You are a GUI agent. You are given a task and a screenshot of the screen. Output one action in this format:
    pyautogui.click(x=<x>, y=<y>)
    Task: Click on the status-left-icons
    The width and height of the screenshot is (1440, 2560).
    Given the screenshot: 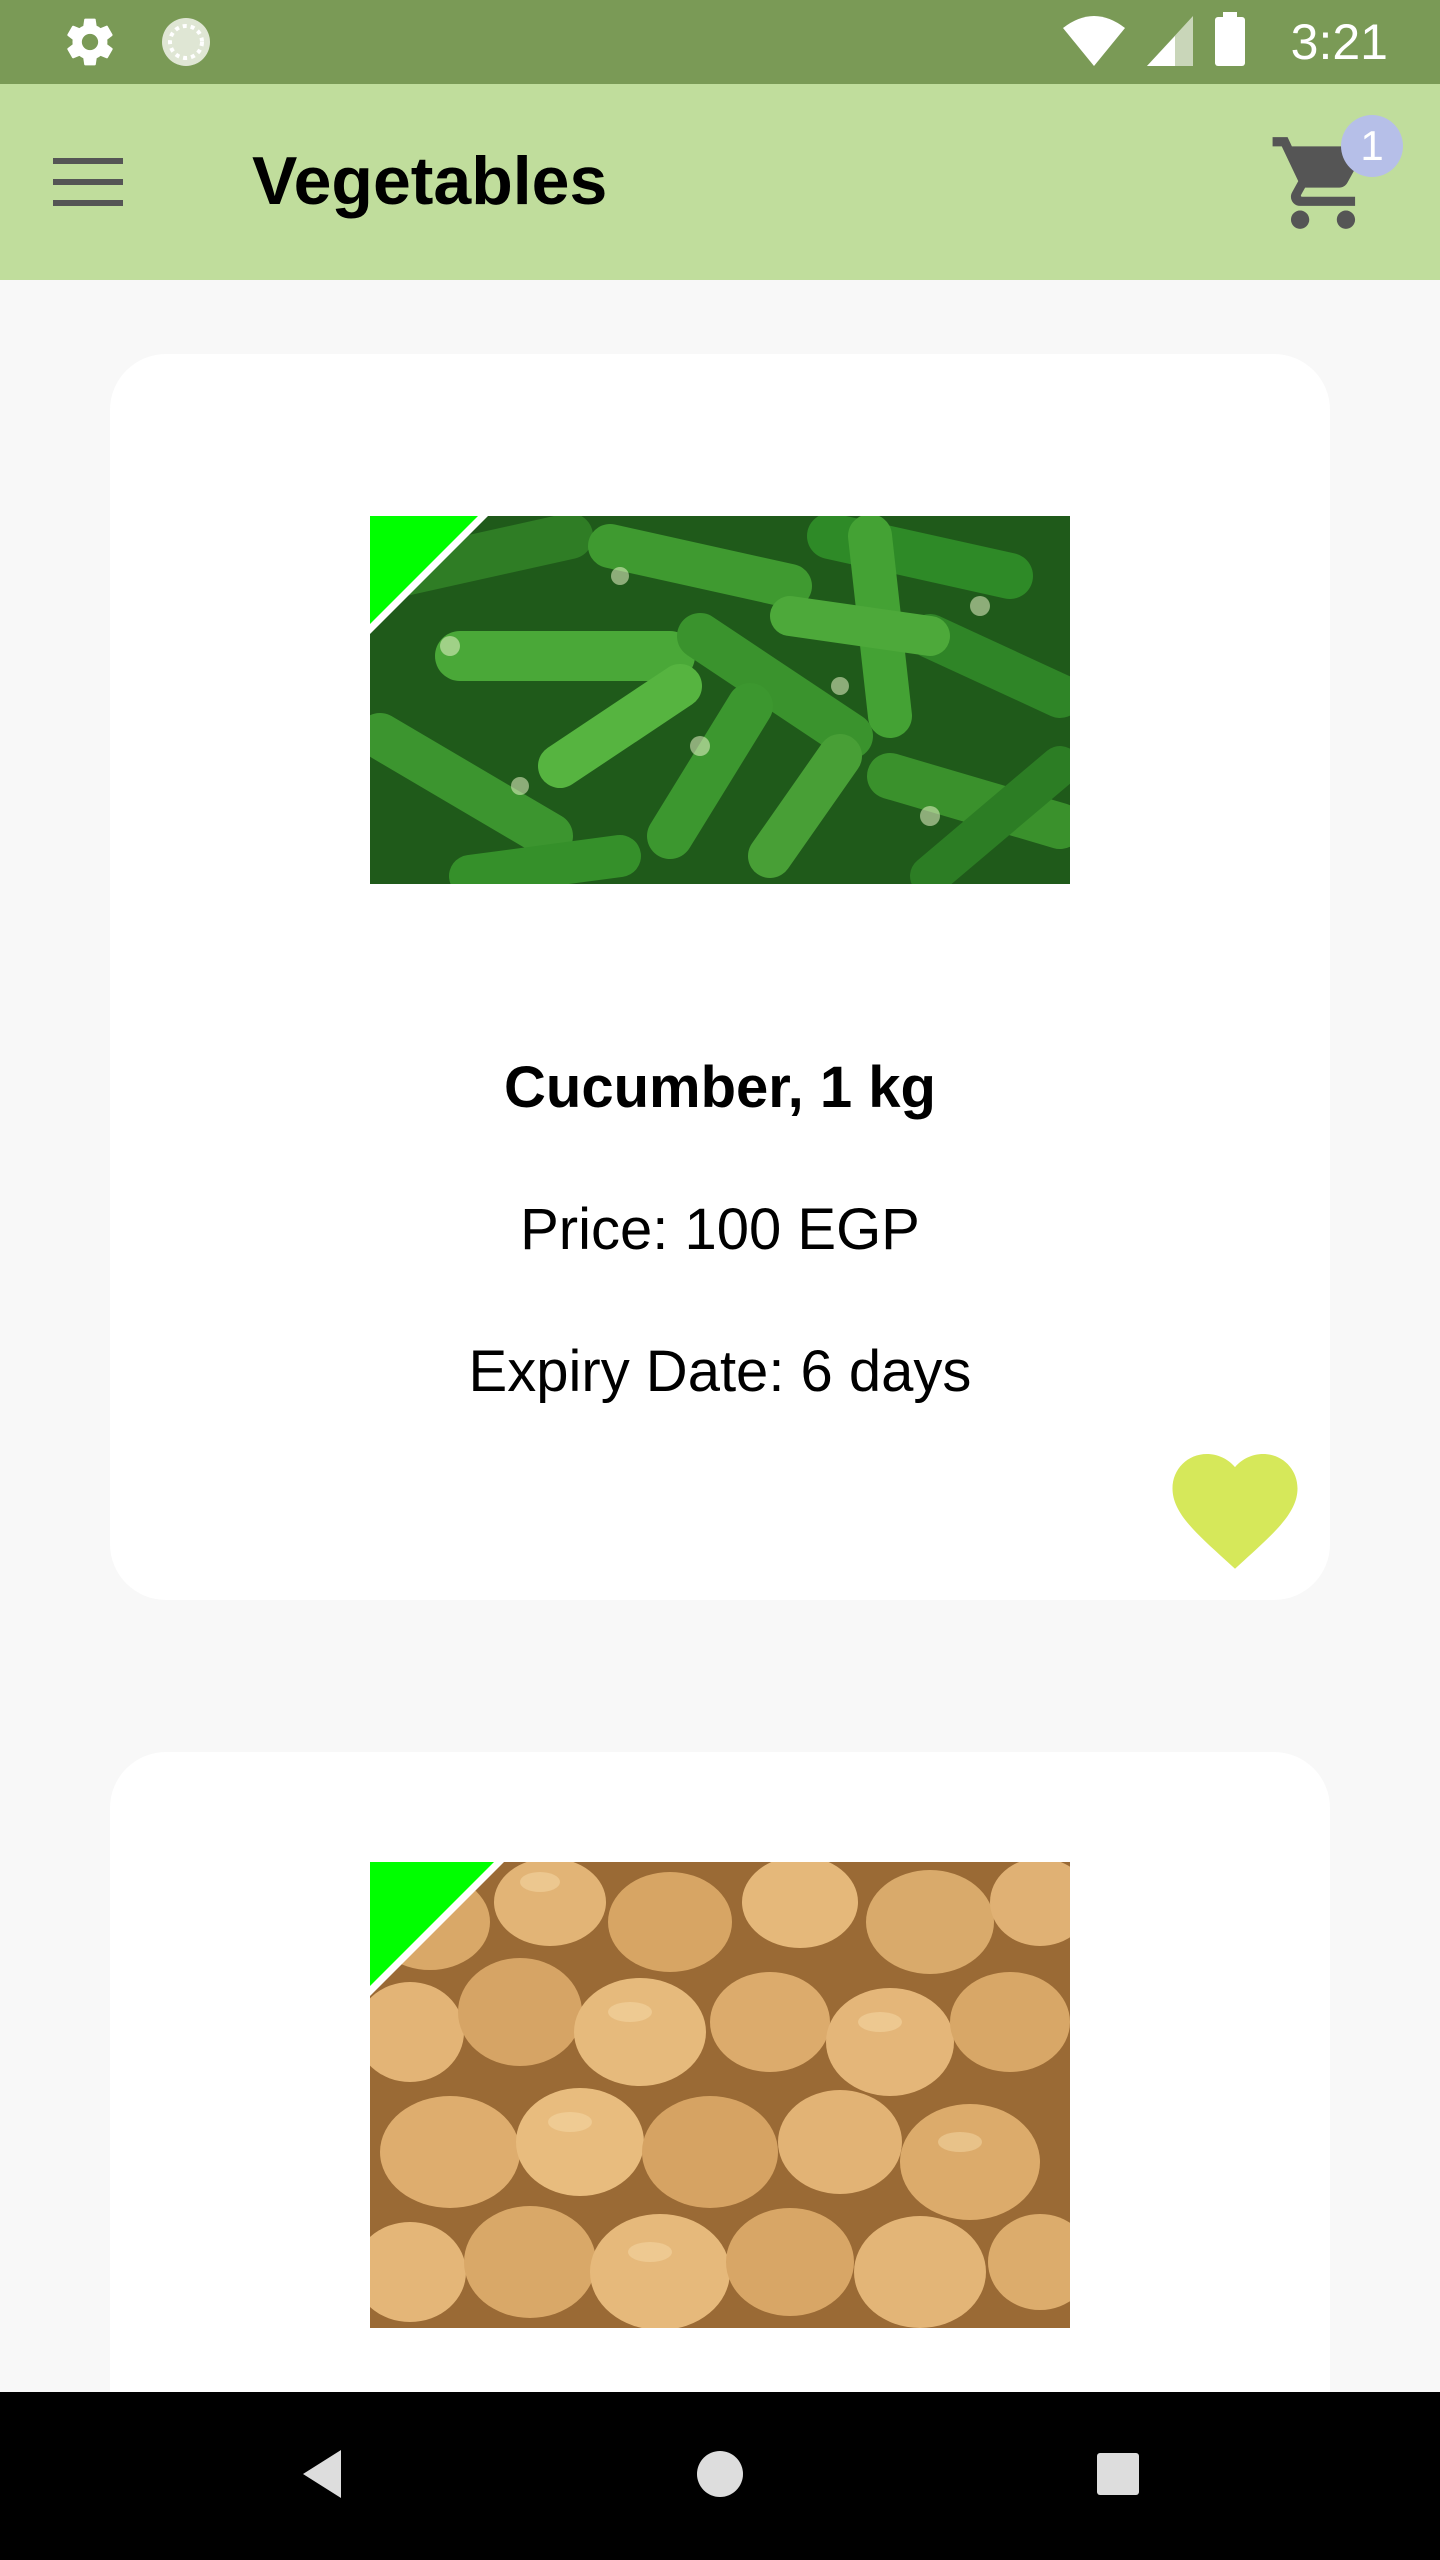 What is the action you would take?
    pyautogui.click(x=138, y=44)
    